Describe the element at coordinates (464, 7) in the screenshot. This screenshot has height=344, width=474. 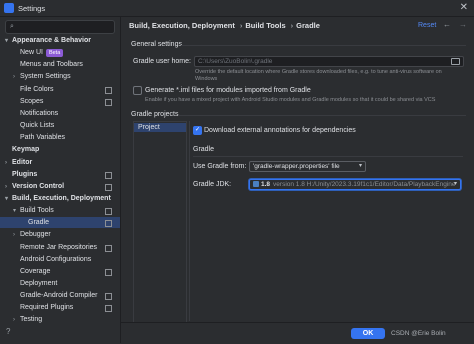
I see `close-icon: ✕` at that location.